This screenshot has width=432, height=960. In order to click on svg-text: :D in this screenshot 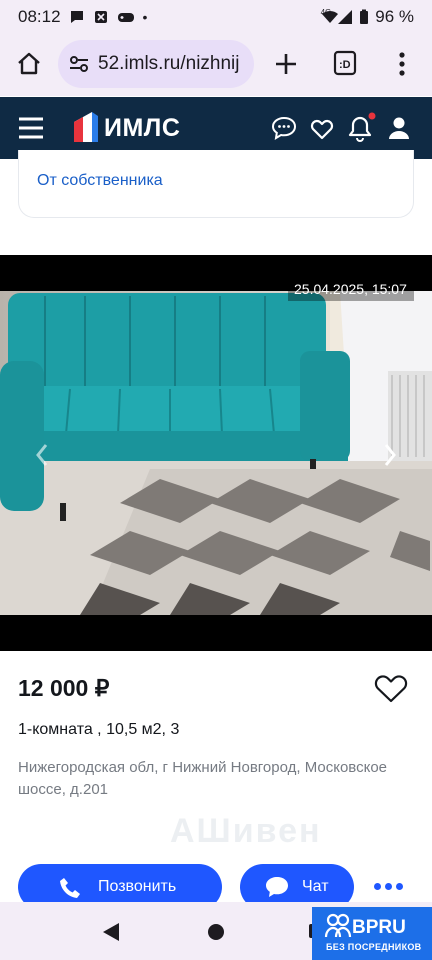, I will do `click(345, 65)`.